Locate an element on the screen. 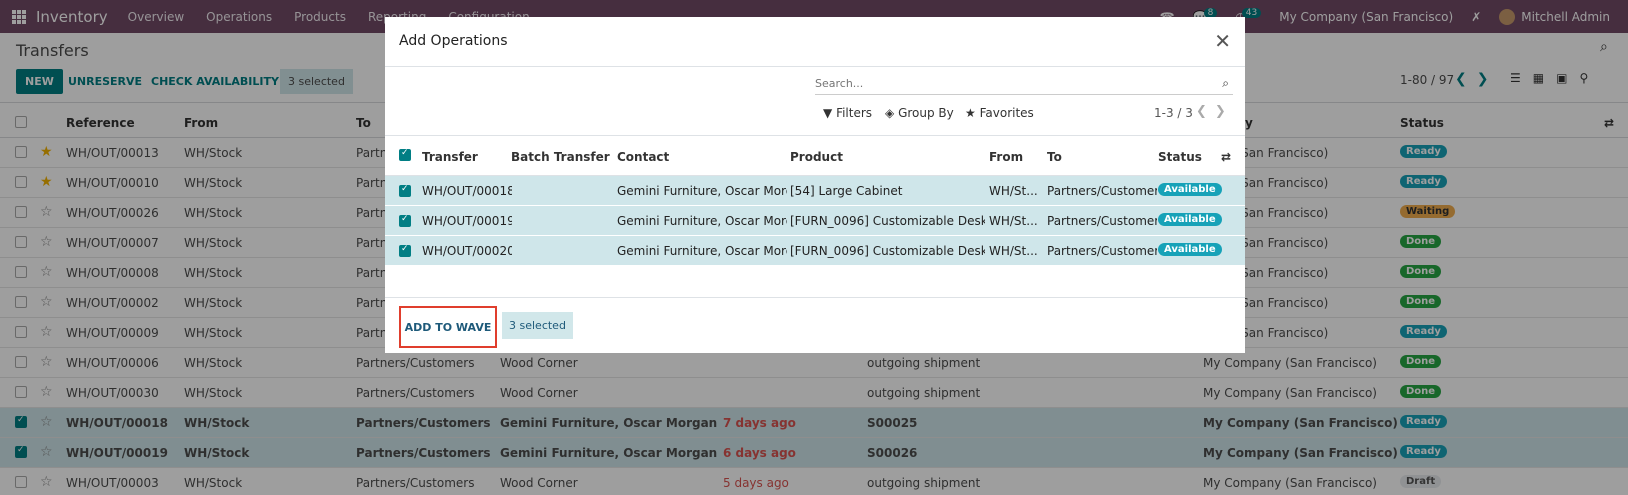 This screenshot has height=495, width=1628. row-transfer: WH/OUT/00020 is located at coordinates (467, 251).